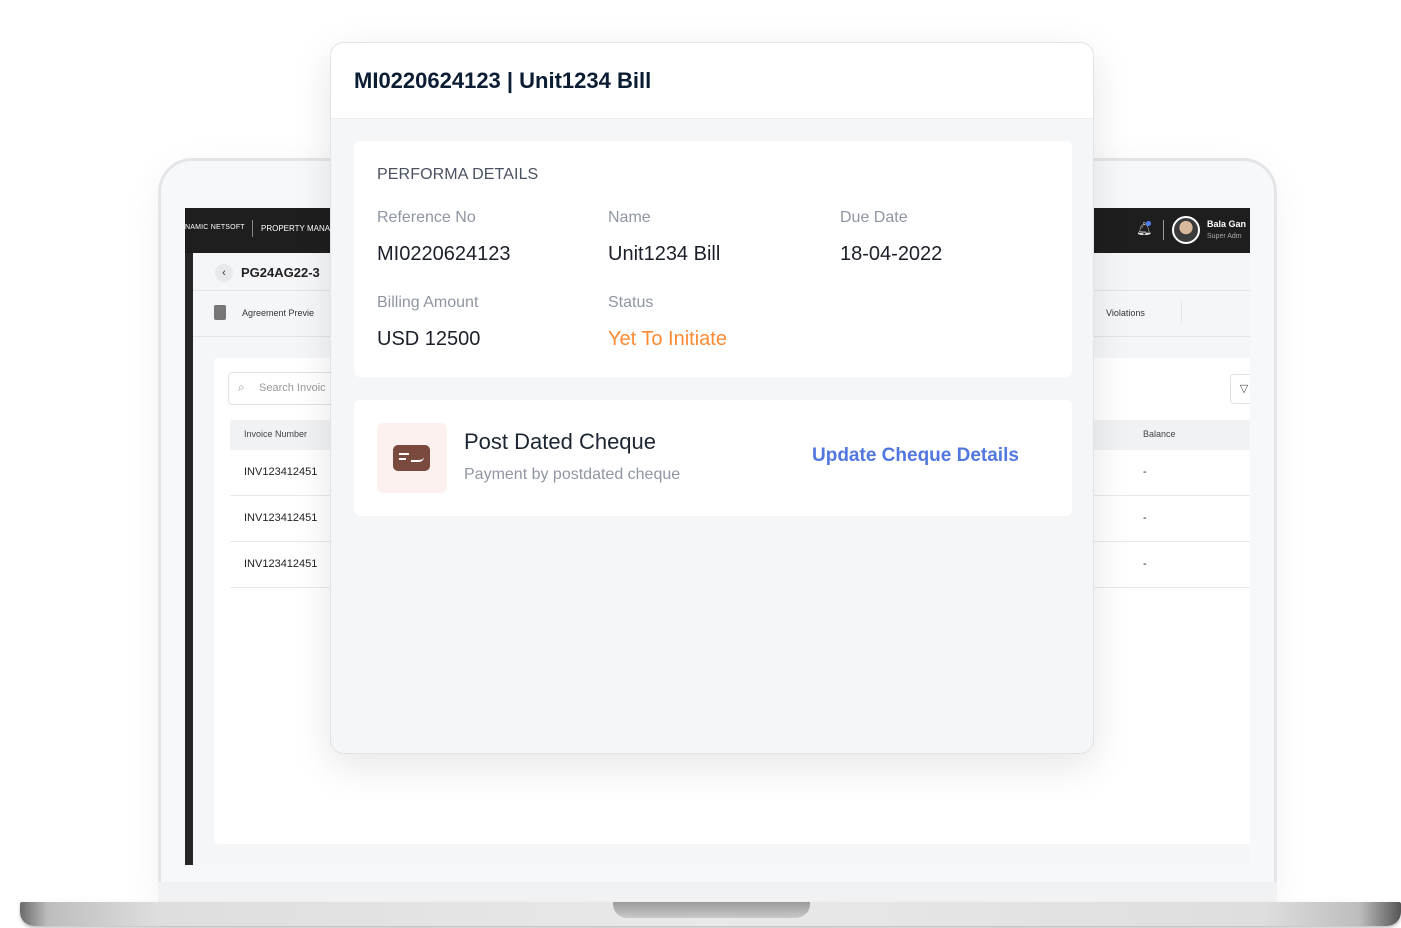 The image size is (1401, 928). I want to click on search-placeholder: Search Invoic, so click(292, 388).